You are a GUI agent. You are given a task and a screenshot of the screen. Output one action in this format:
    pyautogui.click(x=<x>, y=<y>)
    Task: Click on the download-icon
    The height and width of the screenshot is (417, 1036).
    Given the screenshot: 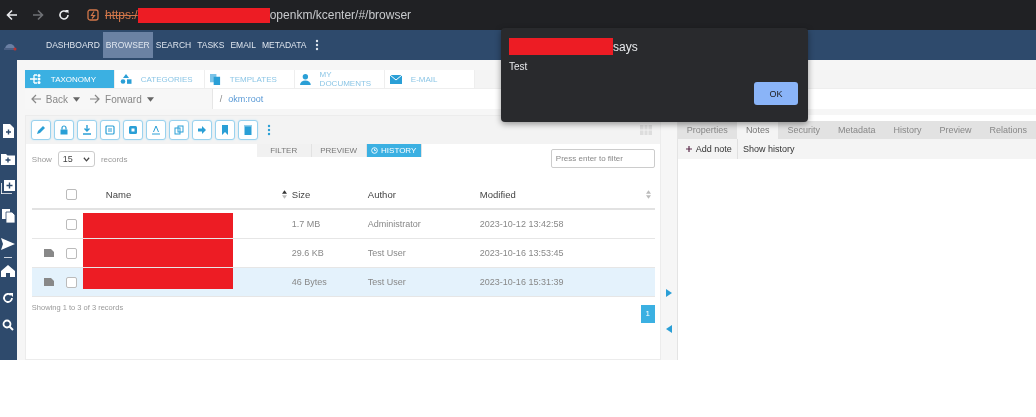 What is the action you would take?
    pyautogui.click(x=86, y=130)
    